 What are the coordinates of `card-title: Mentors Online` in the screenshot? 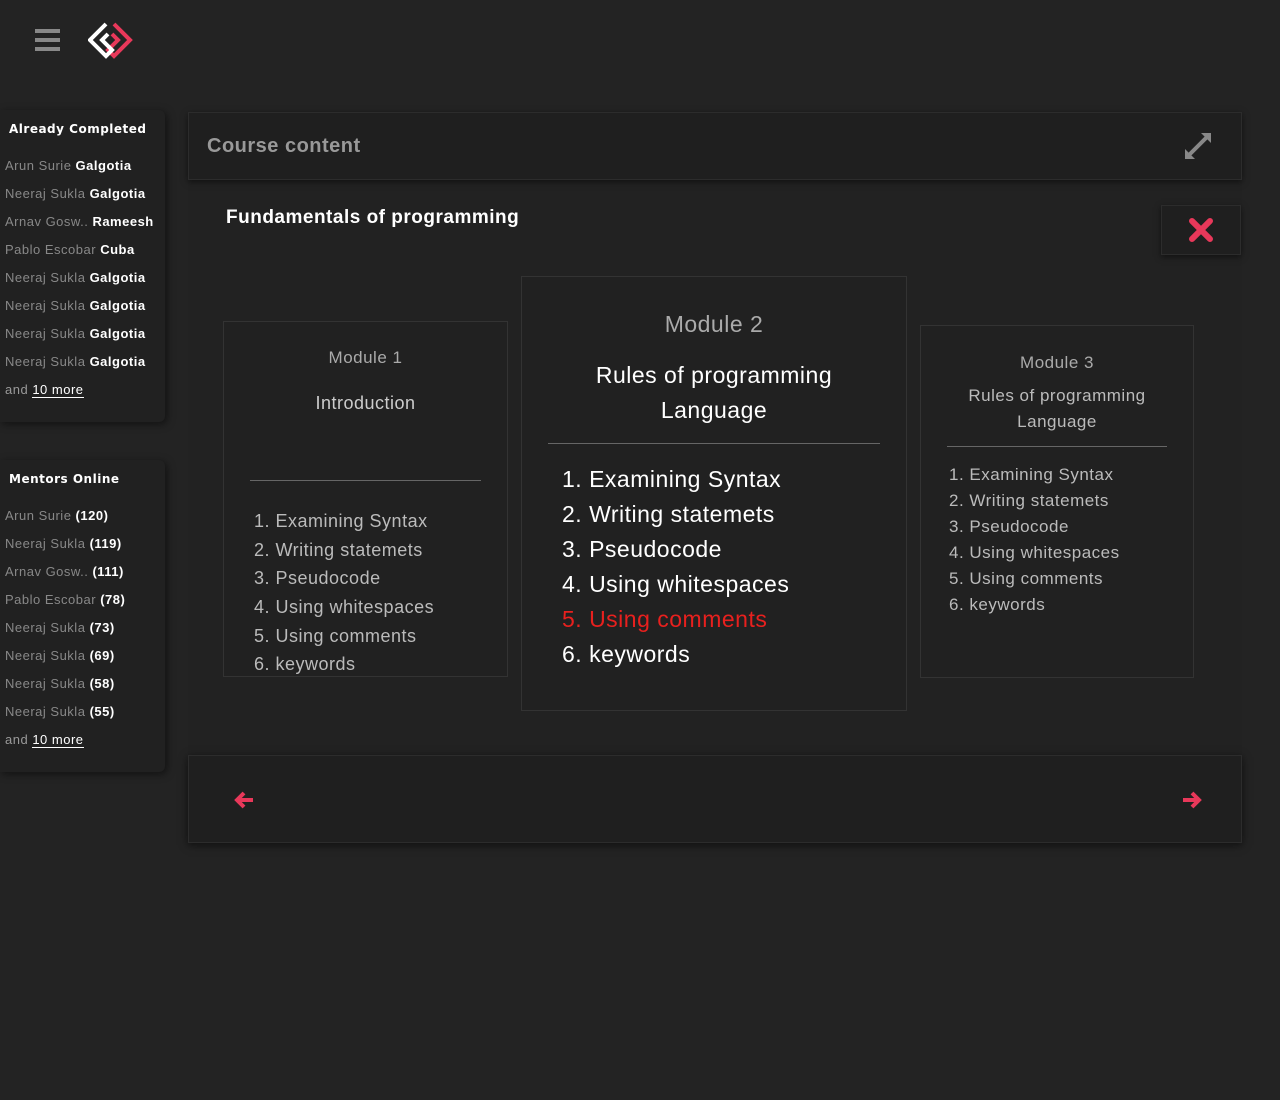 It's located at (64, 479).